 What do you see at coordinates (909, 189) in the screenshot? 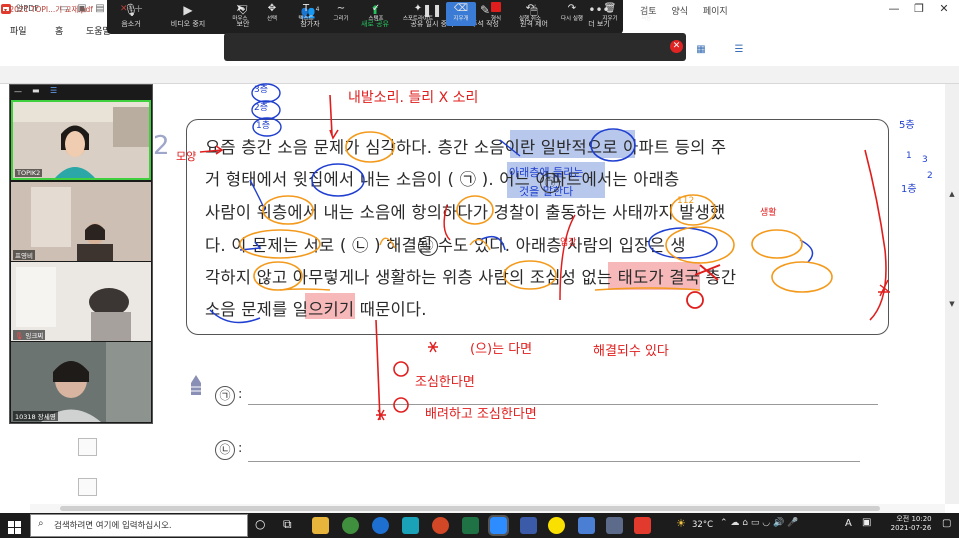
I see `note-right-bottom: 1층` at bounding box center [909, 189].